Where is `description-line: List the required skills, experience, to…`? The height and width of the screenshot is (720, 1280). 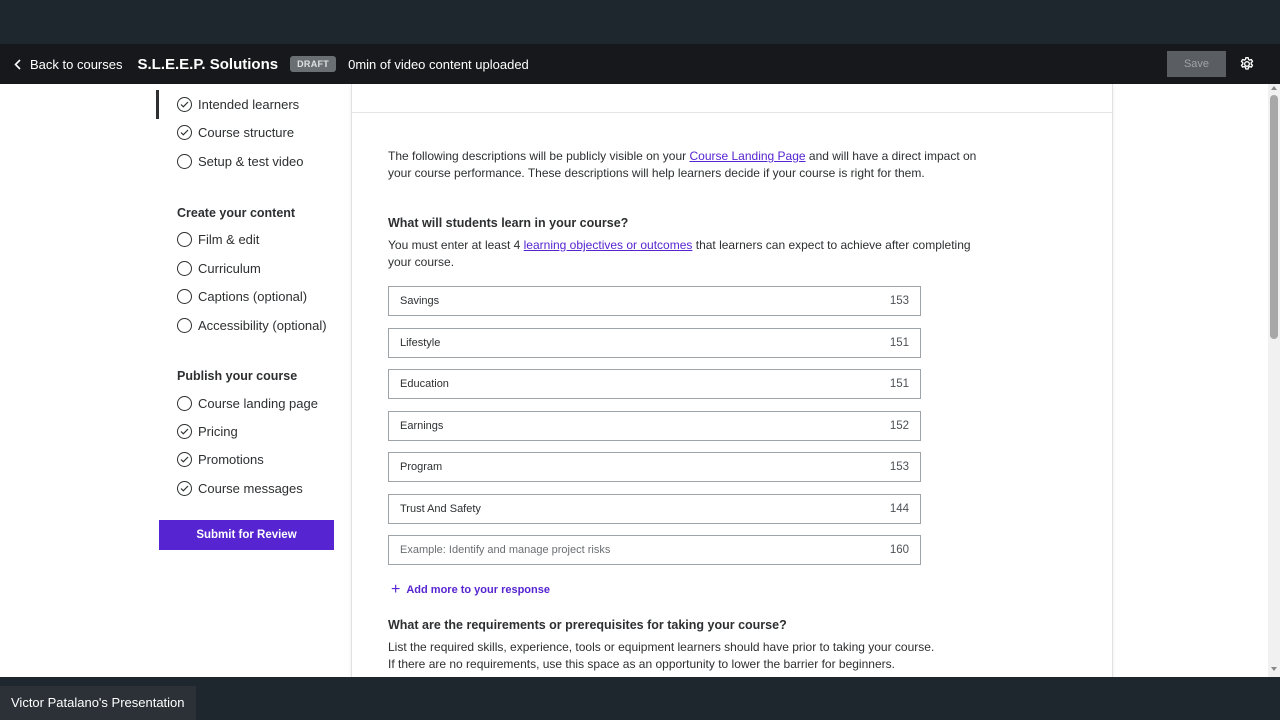 description-line: List the required skills, experience, to… is located at coordinates (661, 647).